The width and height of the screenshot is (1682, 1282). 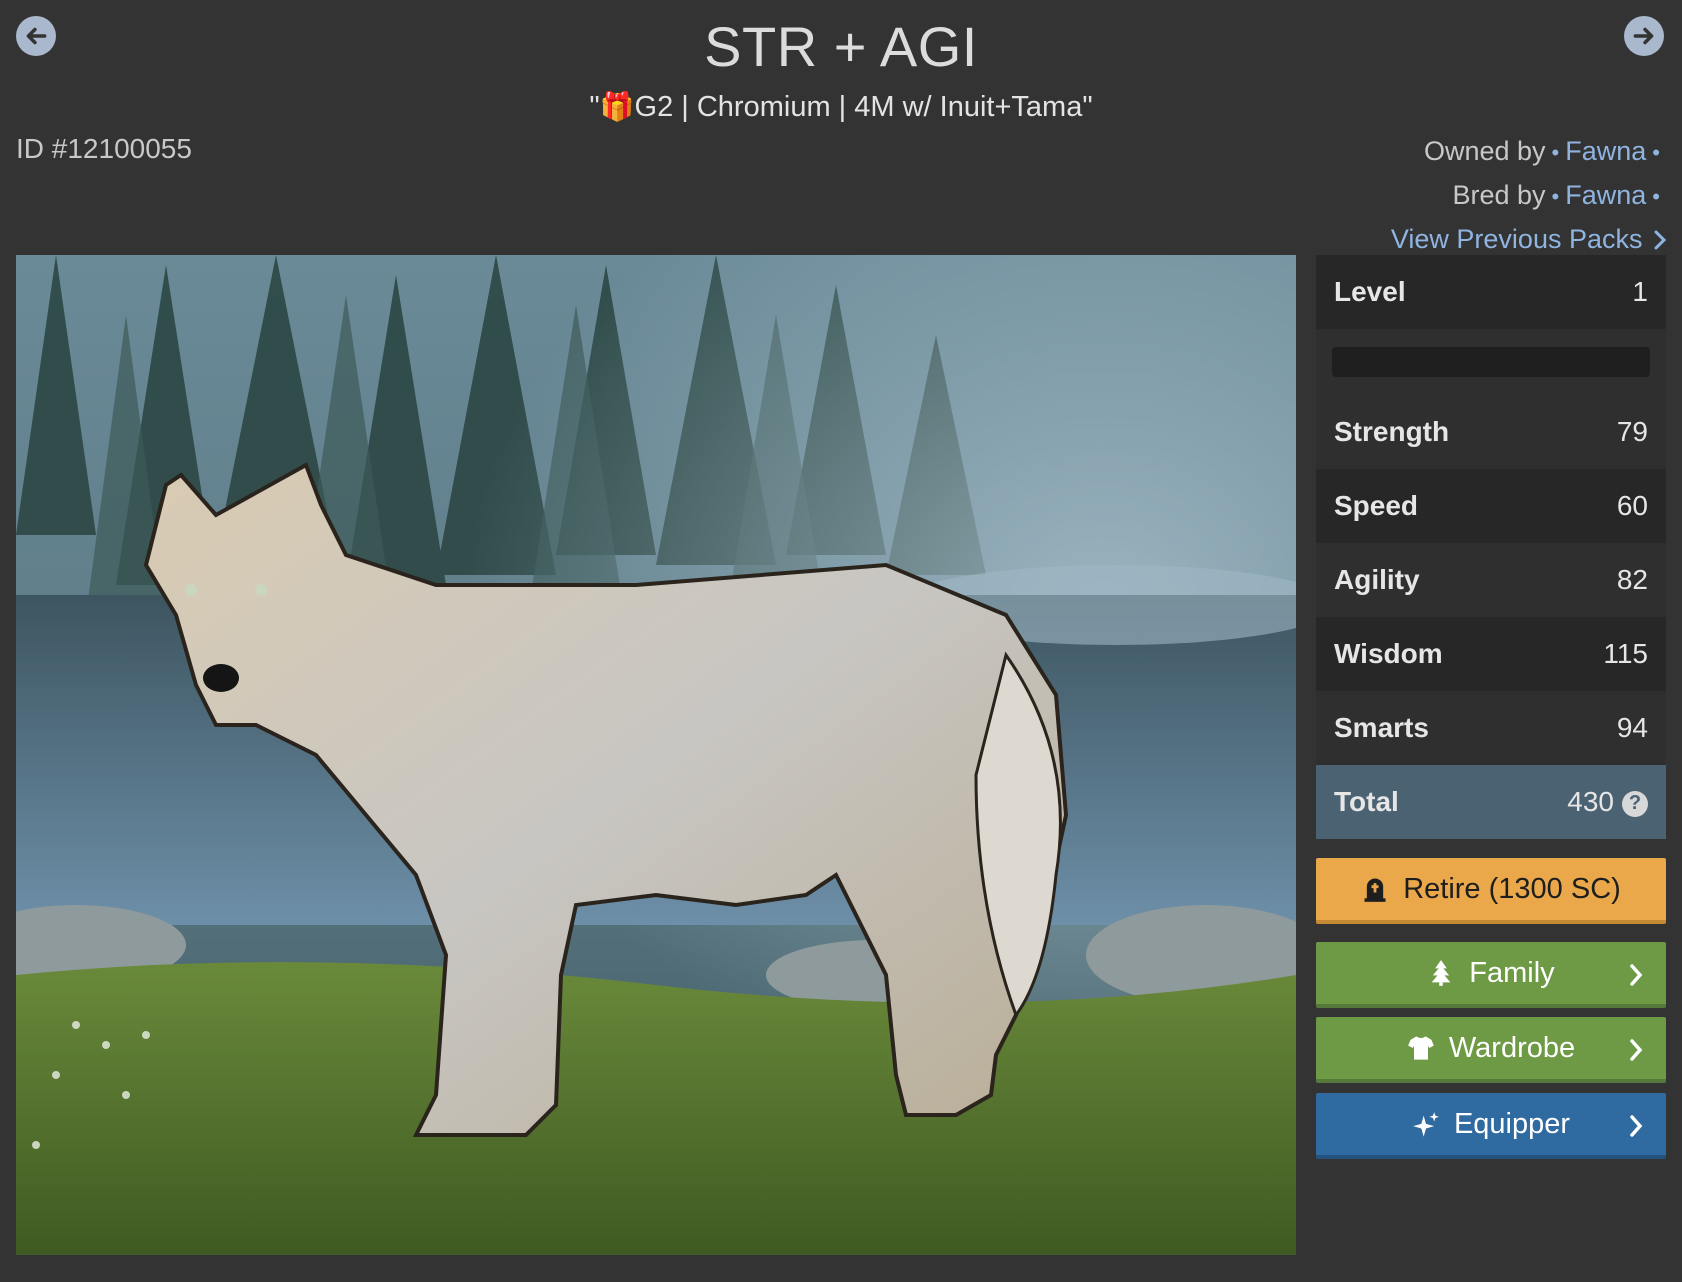 I want to click on total-row: Total 430?, so click(x=1491, y=802).